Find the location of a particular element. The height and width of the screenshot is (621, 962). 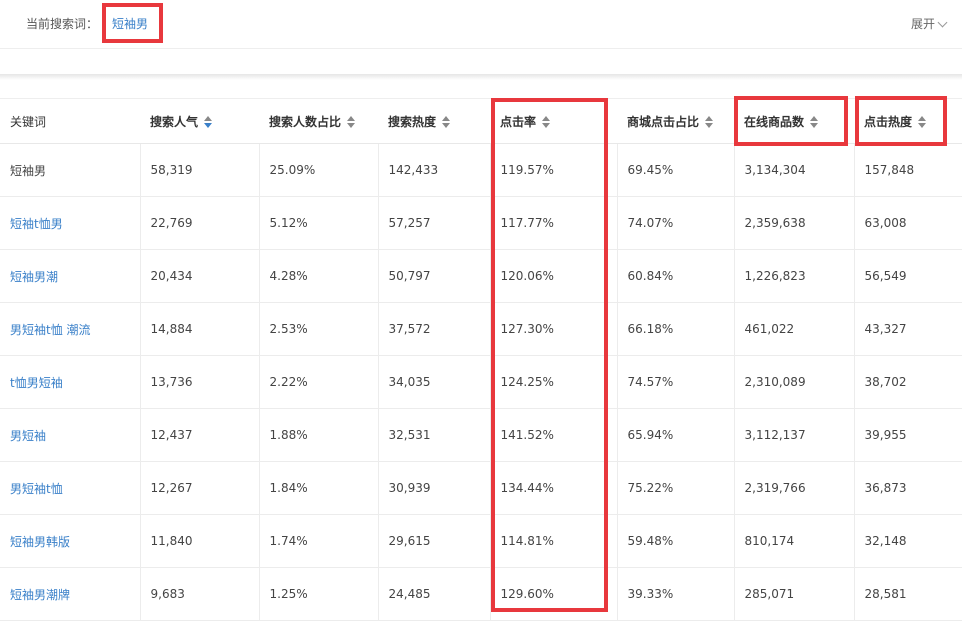

search-share-cell: 4.28% is located at coordinates (318, 276).